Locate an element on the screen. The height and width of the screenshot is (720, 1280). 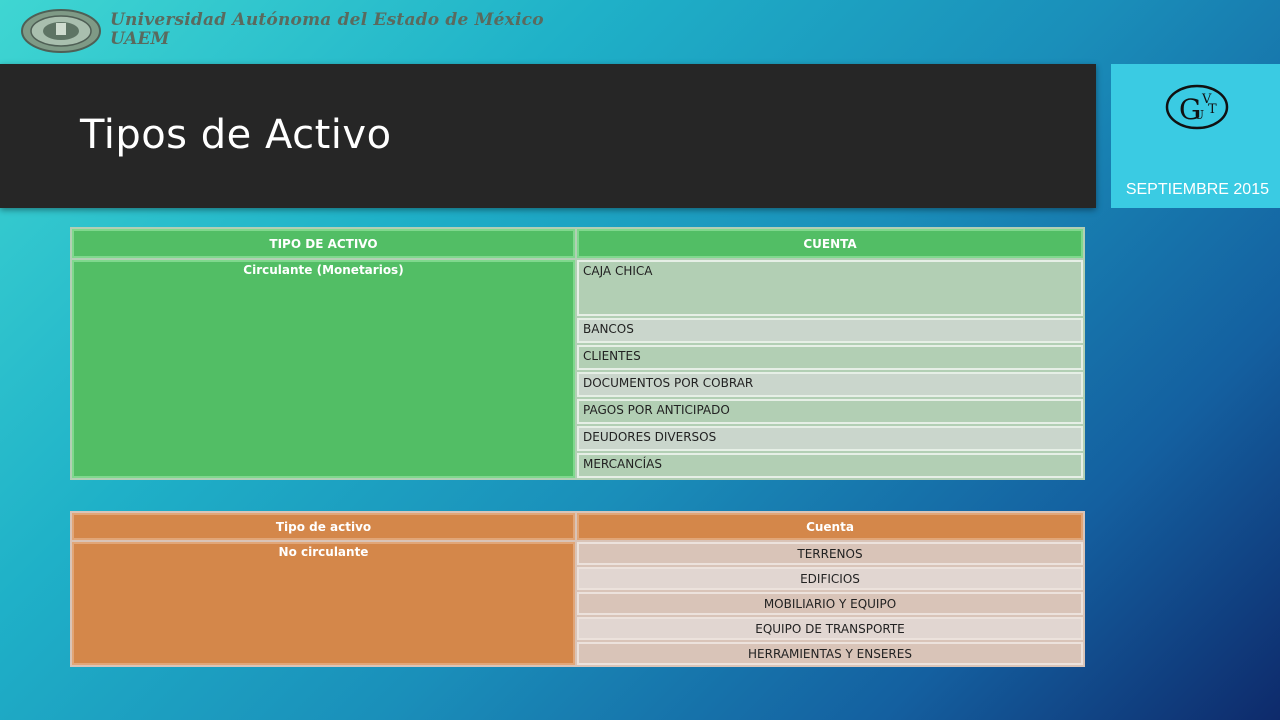
column-header-account: CUENTA is located at coordinates (830, 243).